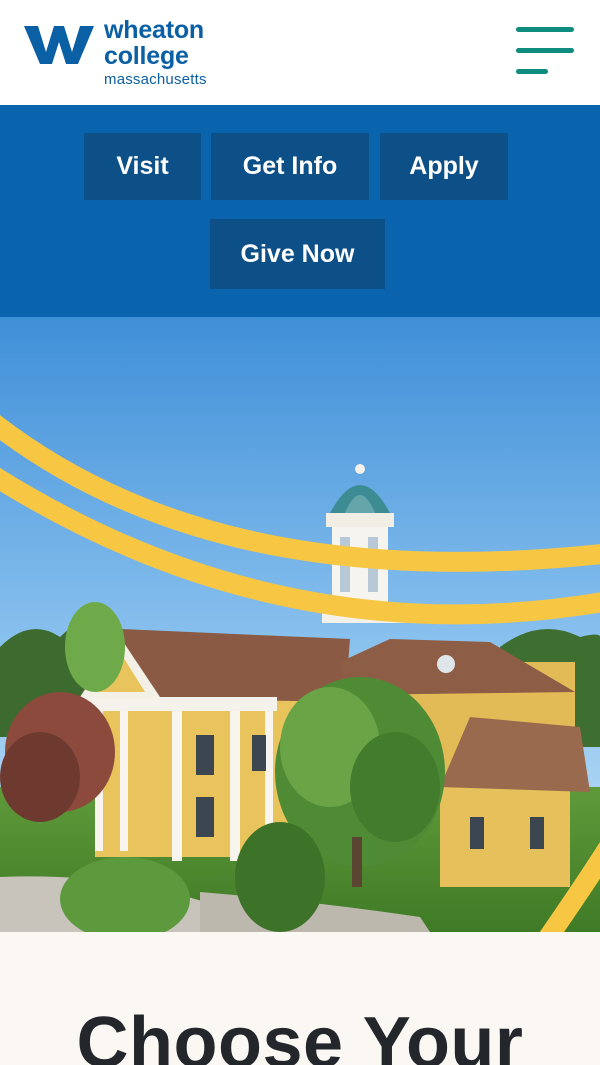  Describe the element at coordinates (290, 166) in the screenshot. I see `get-info-button: Get Info` at that location.